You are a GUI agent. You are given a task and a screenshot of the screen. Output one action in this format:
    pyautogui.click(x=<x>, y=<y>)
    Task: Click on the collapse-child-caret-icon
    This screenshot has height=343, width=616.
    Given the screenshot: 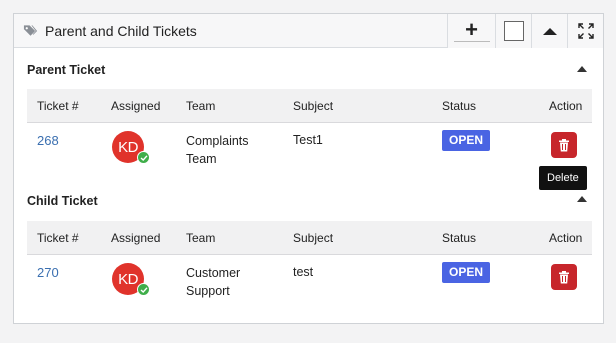 What is the action you would take?
    pyautogui.click(x=582, y=199)
    